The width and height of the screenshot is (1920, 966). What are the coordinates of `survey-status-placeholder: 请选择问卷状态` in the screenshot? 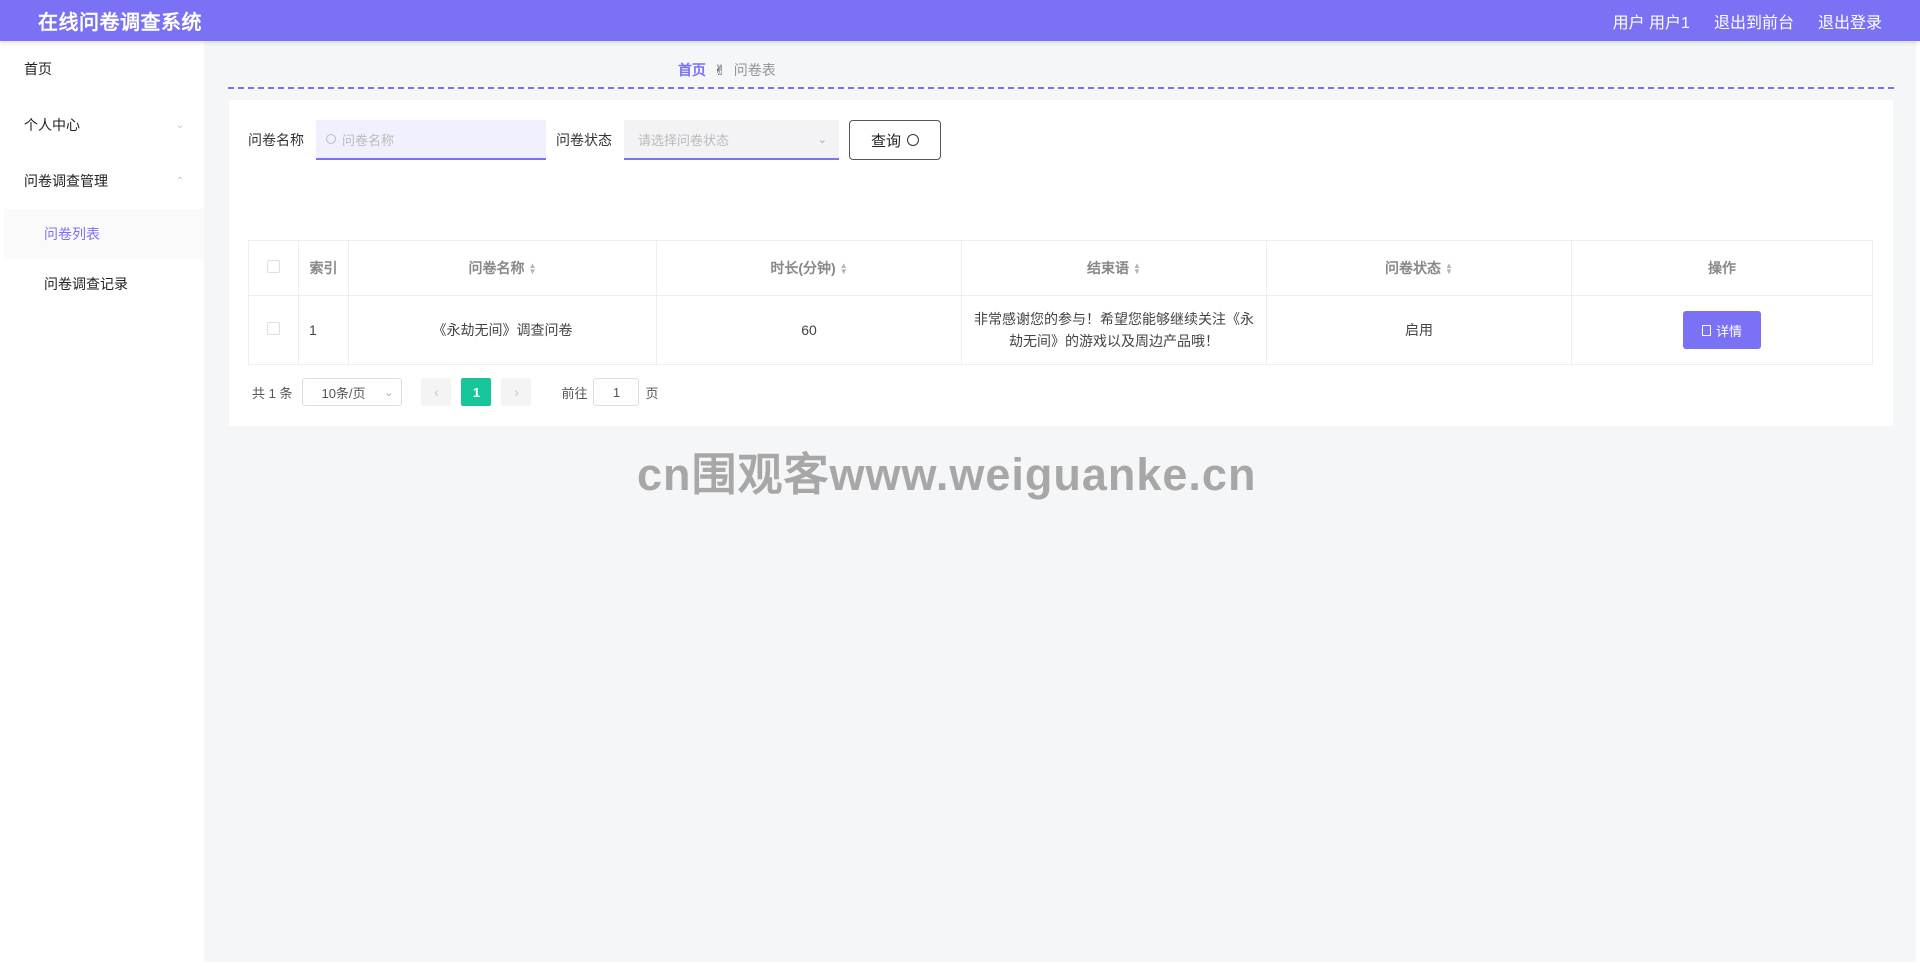 It's located at (684, 140).